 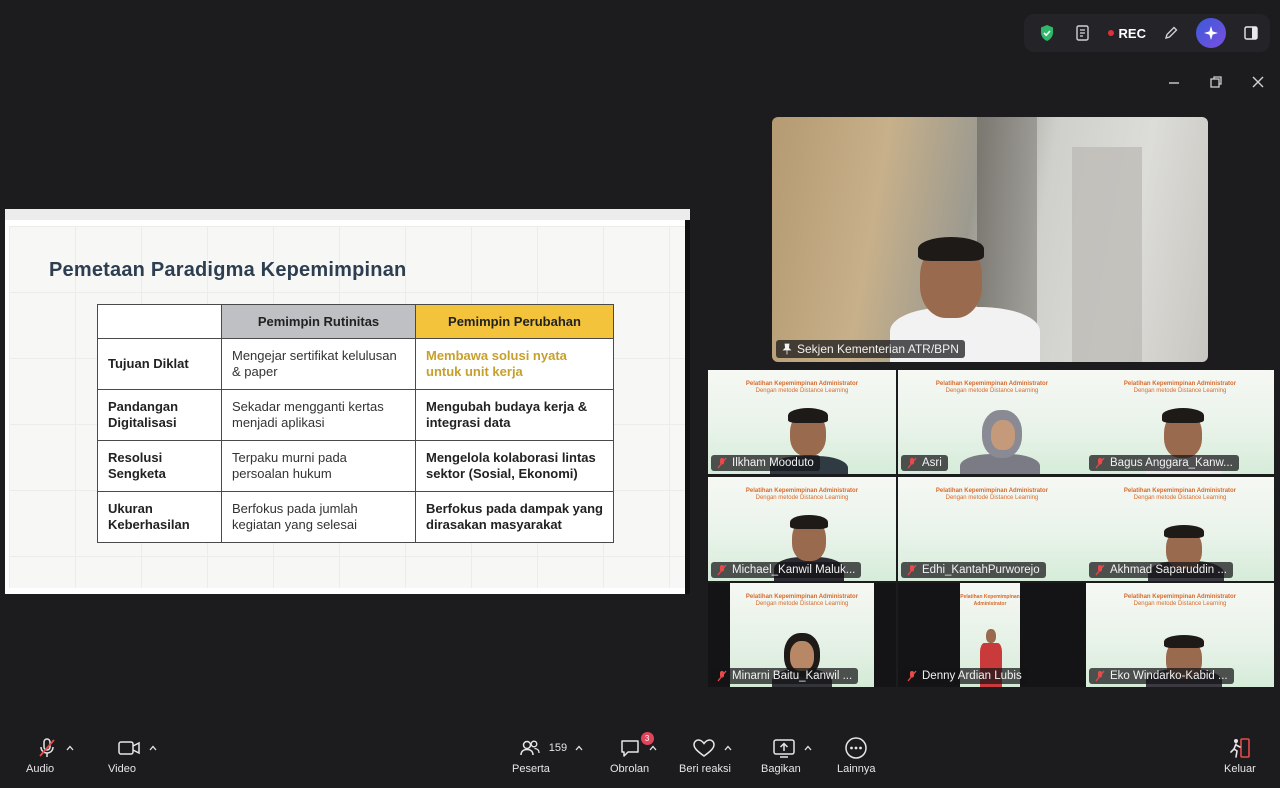 What do you see at coordinates (514, 321) in the screenshot?
I see `table-header-perubahan: Pemimpin Perubahan` at bounding box center [514, 321].